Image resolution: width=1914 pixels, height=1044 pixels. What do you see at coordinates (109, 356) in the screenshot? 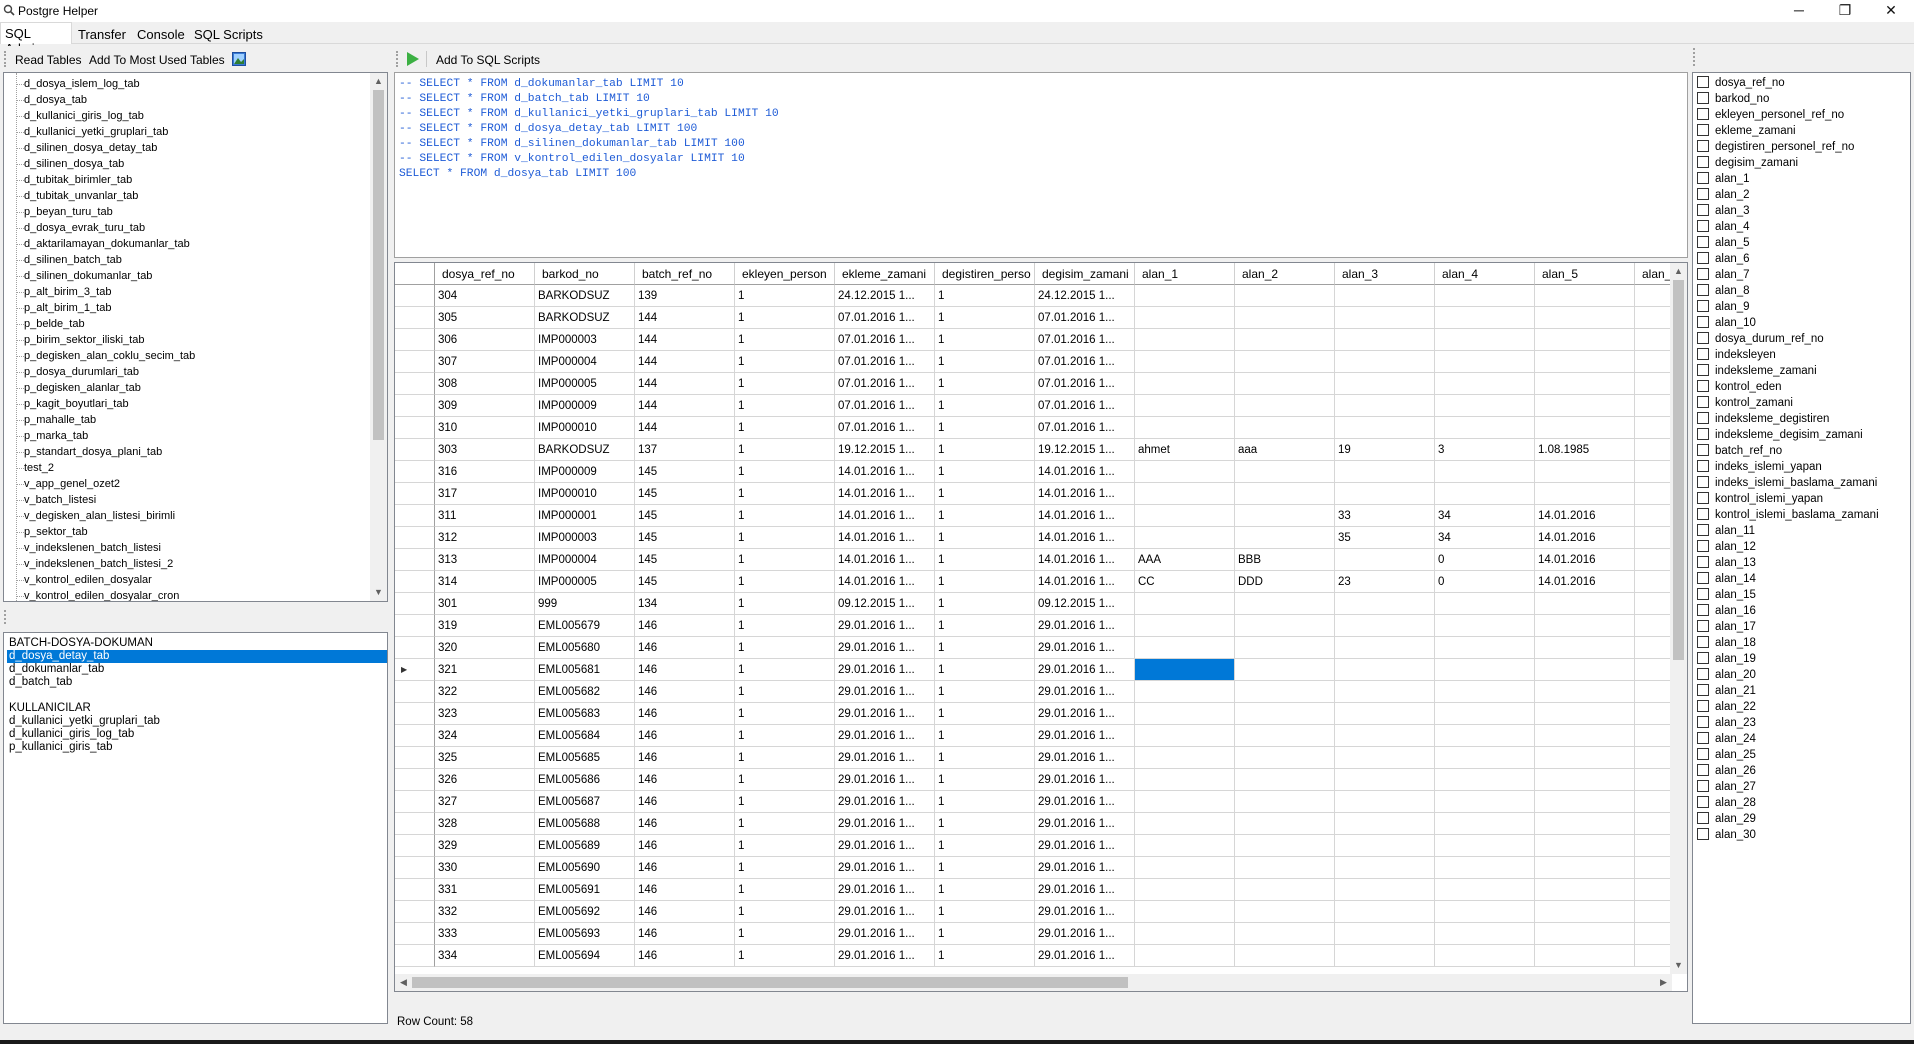
I see `tree-item-table: p_degisken_alan_coklu_secim_tab` at bounding box center [109, 356].